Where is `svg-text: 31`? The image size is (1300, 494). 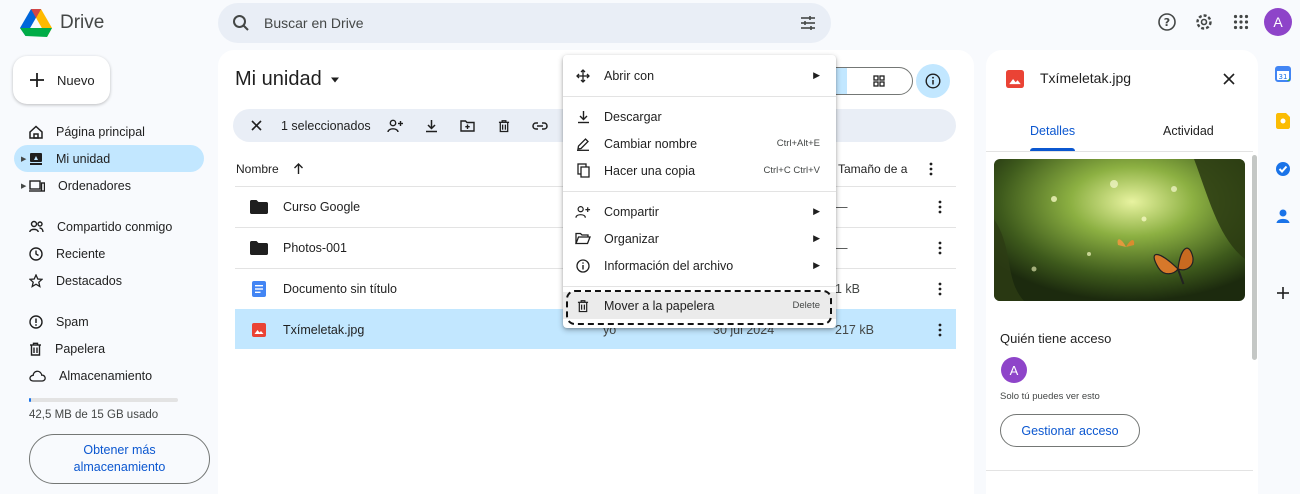 svg-text: 31 is located at coordinates (1283, 77).